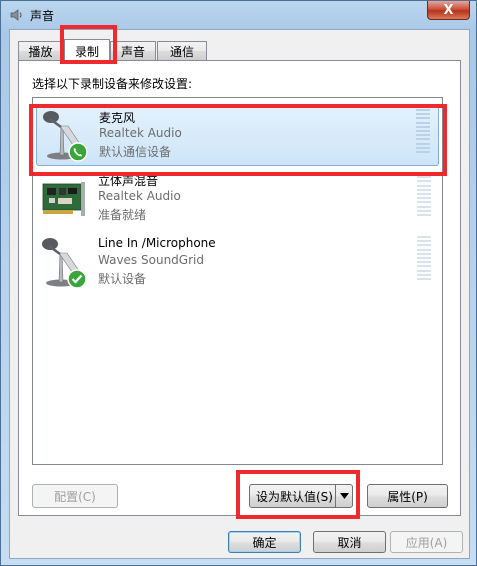 Image resolution: width=477 pixels, height=566 pixels. I want to click on device-status: 默认设备, so click(122, 279).